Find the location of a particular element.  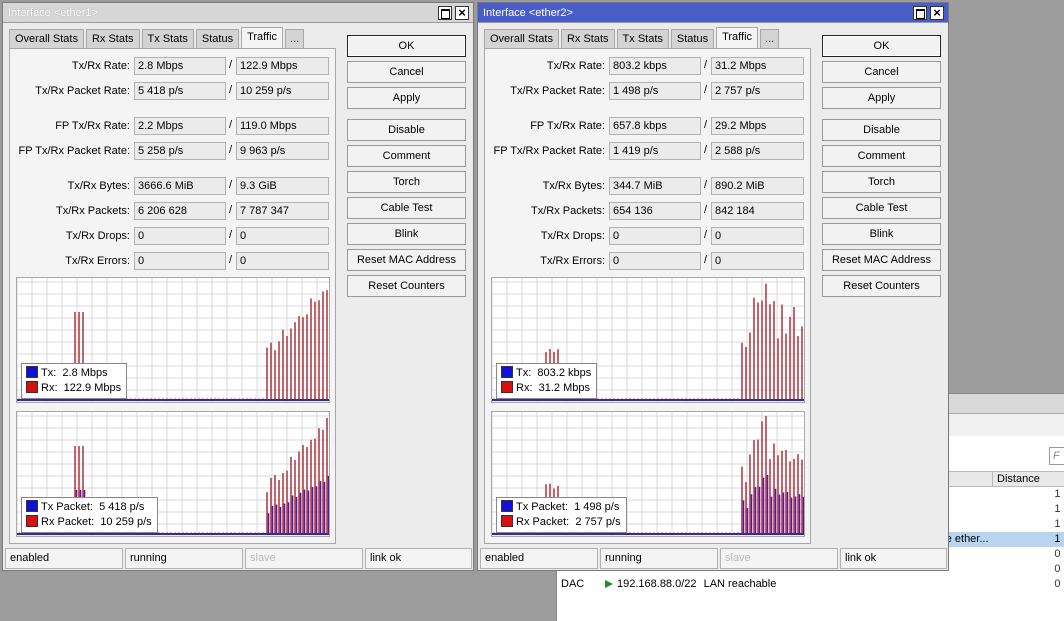

tx-swatch-icon is located at coordinates (507, 506).